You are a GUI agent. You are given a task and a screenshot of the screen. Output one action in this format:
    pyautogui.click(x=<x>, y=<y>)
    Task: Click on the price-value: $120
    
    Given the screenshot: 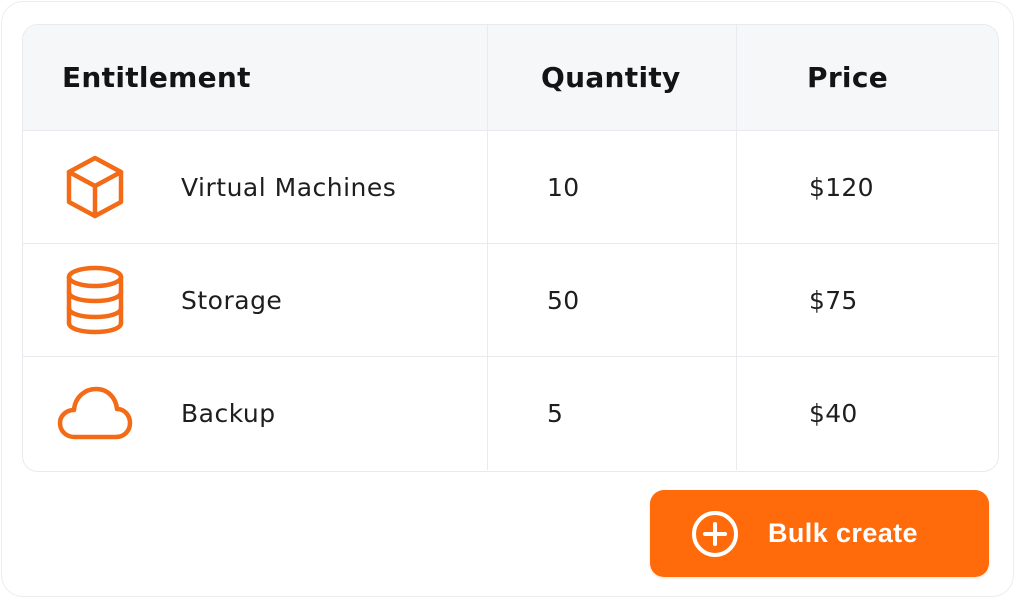 What is the action you would take?
    pyautogui.click(x=841, y=187)
    